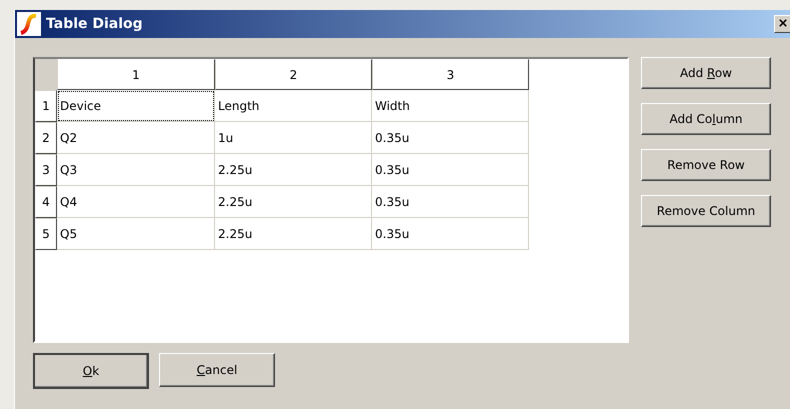 The height and width of the screenshot is (409, 790). What do you see at coordinates (136, 74) in the screenshot?
I see `column-header: 1` at bounding box center [136, 74].